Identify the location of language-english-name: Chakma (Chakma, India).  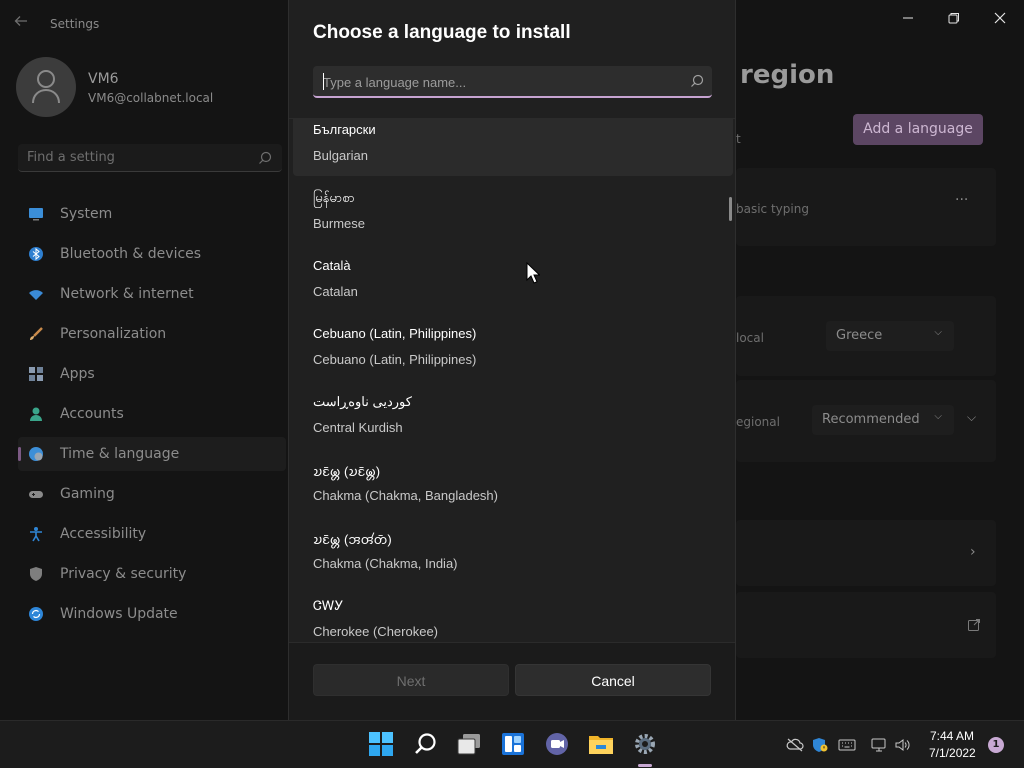
(385, 563).